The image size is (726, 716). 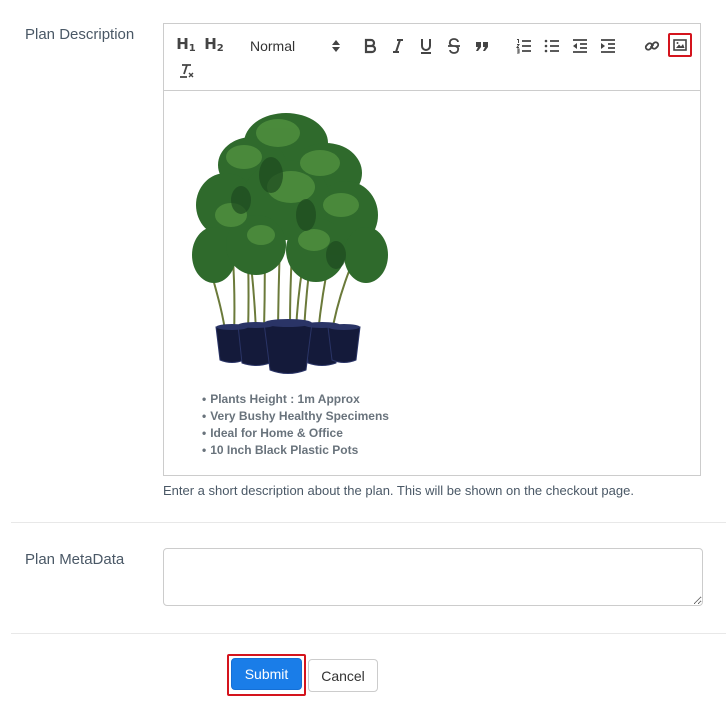 I want to click on italic-button, so click(x=398, y=46).